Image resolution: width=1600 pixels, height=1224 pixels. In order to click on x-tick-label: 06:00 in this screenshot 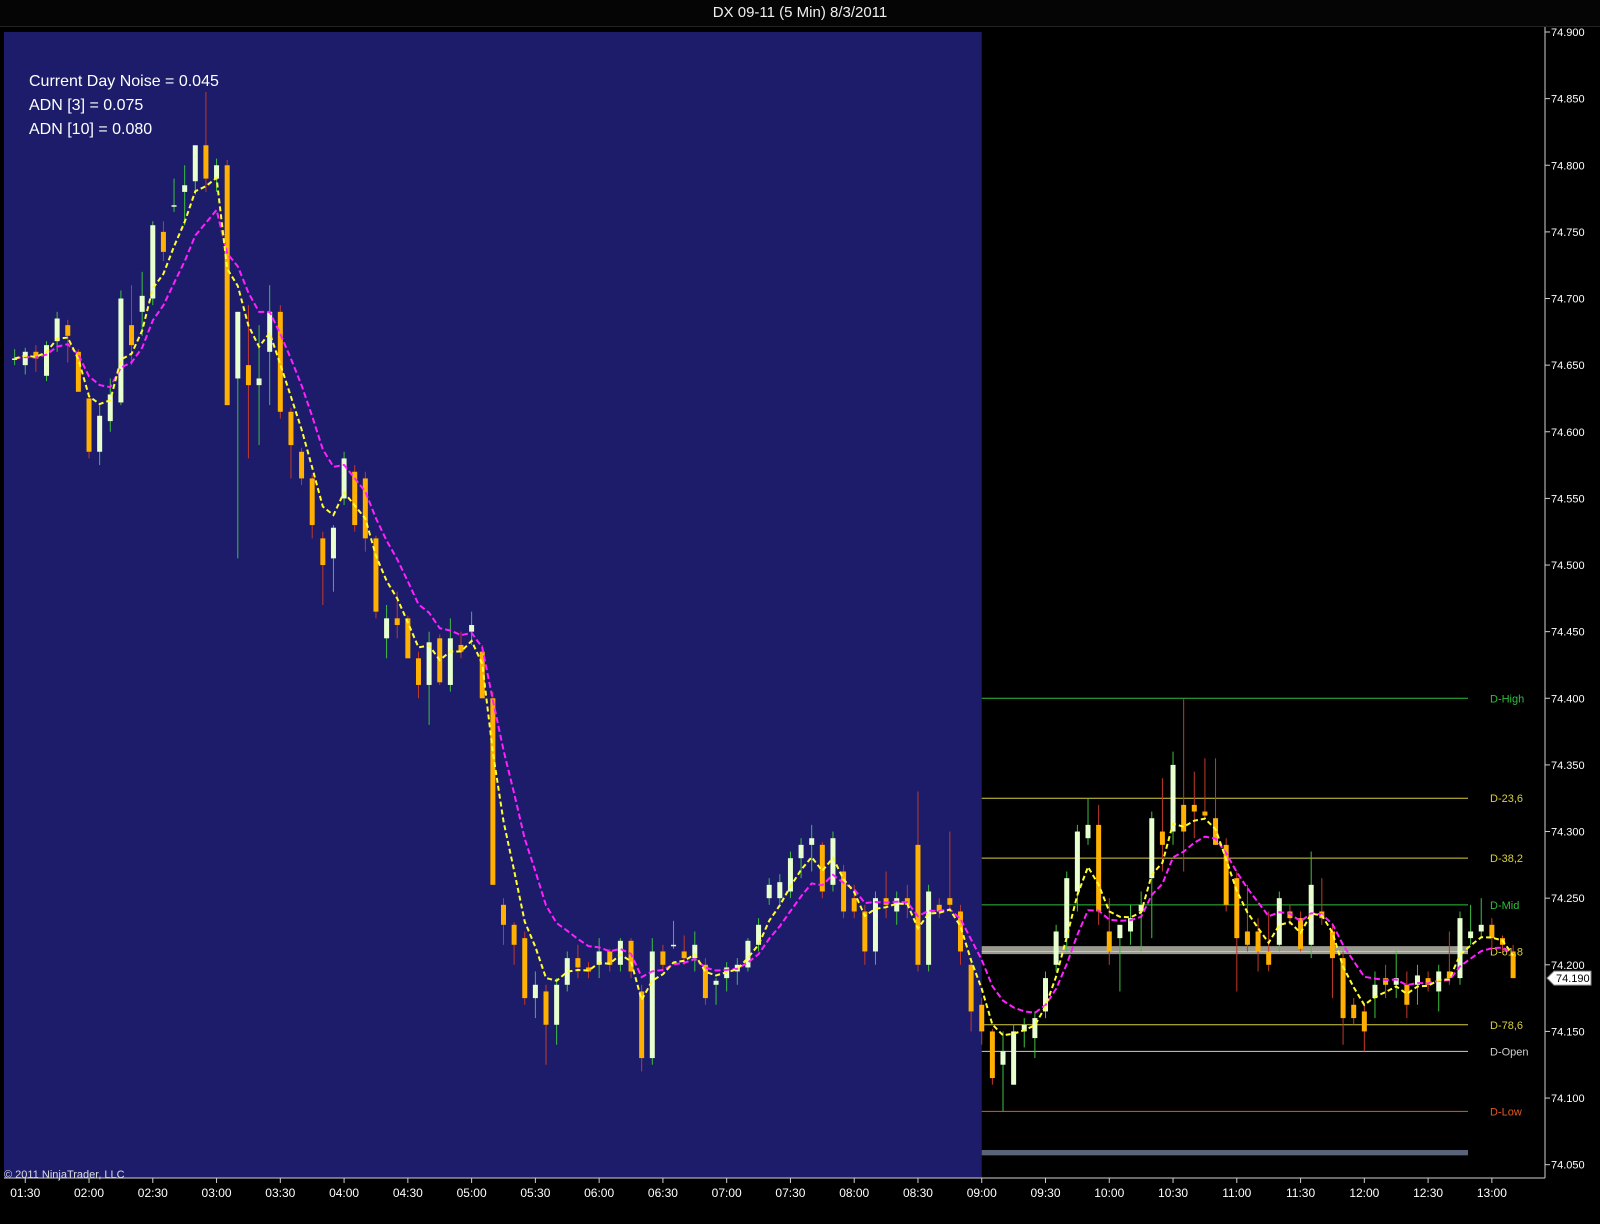, I will do `click(599, 1193)`.